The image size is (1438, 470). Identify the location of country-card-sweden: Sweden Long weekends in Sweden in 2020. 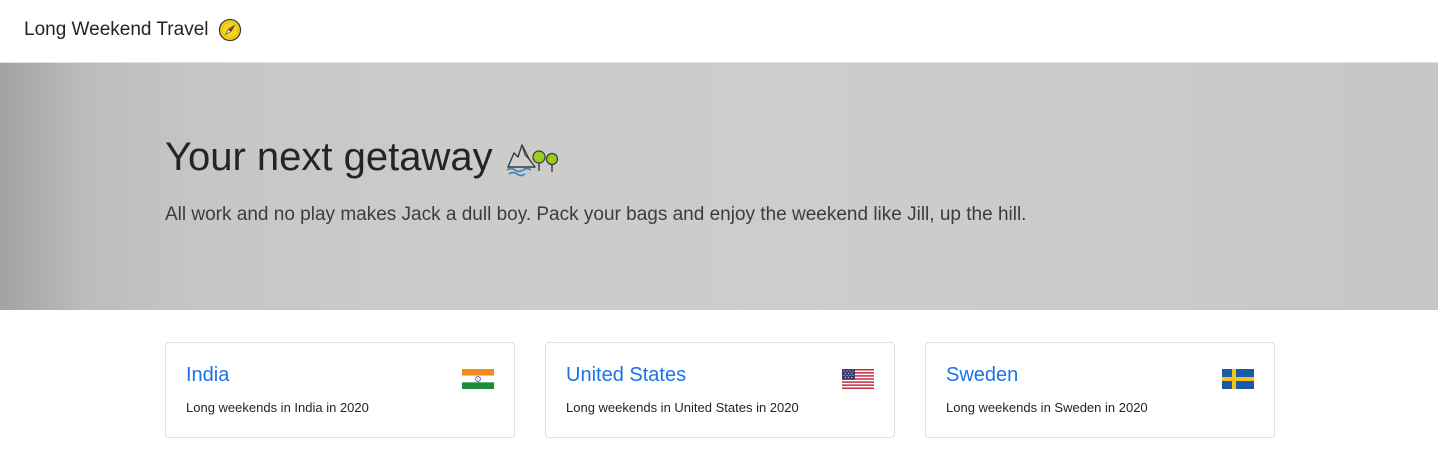
(1100, 390).